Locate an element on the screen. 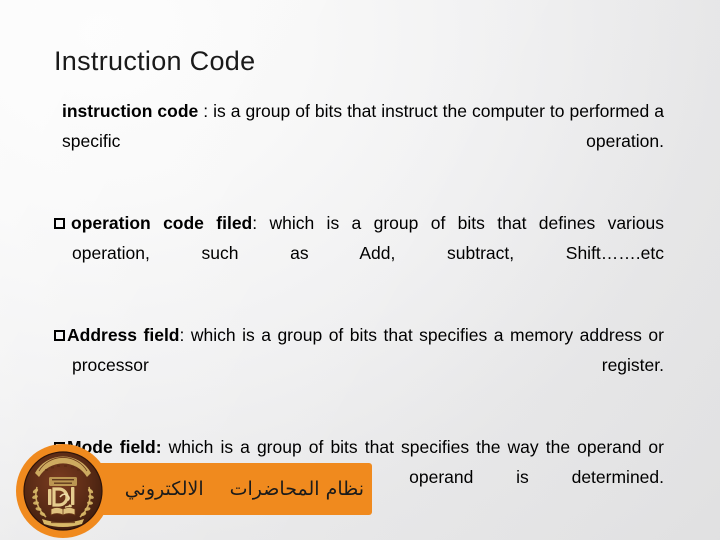 The height and width of the screenshot is (540, 720). paragraph-1-bold-lead: instruction code is located at coordinates (130, 111).